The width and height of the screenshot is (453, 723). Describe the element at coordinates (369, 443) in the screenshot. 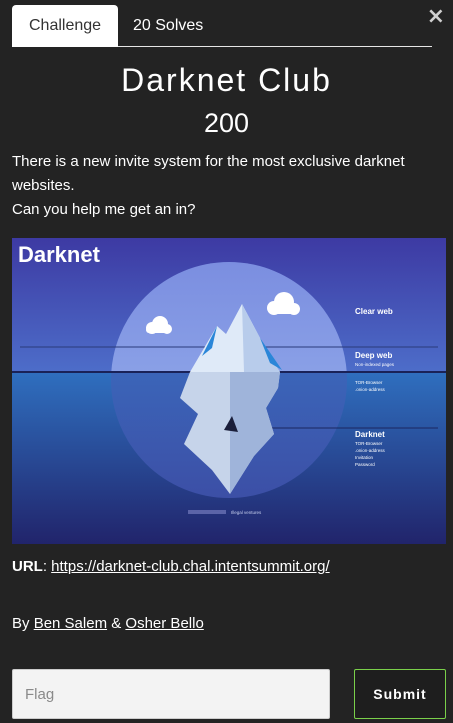

I see `label-dark-sub: TOR-Browser` at that location.